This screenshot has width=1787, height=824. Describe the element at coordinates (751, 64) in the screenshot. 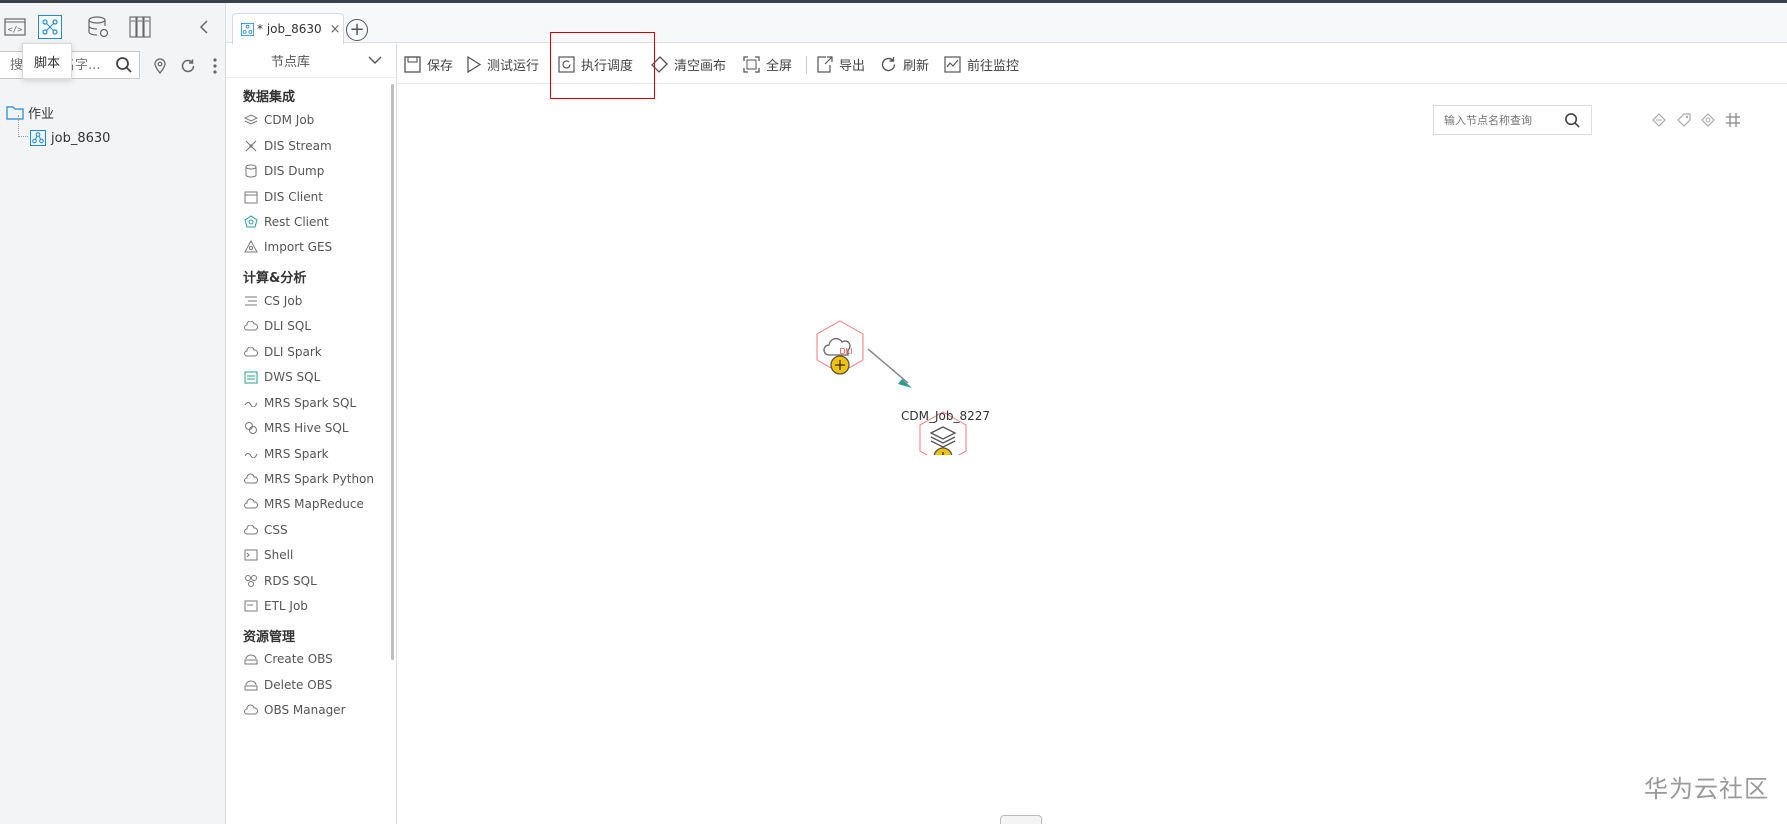

I see `fullscreen-icon` at that location.